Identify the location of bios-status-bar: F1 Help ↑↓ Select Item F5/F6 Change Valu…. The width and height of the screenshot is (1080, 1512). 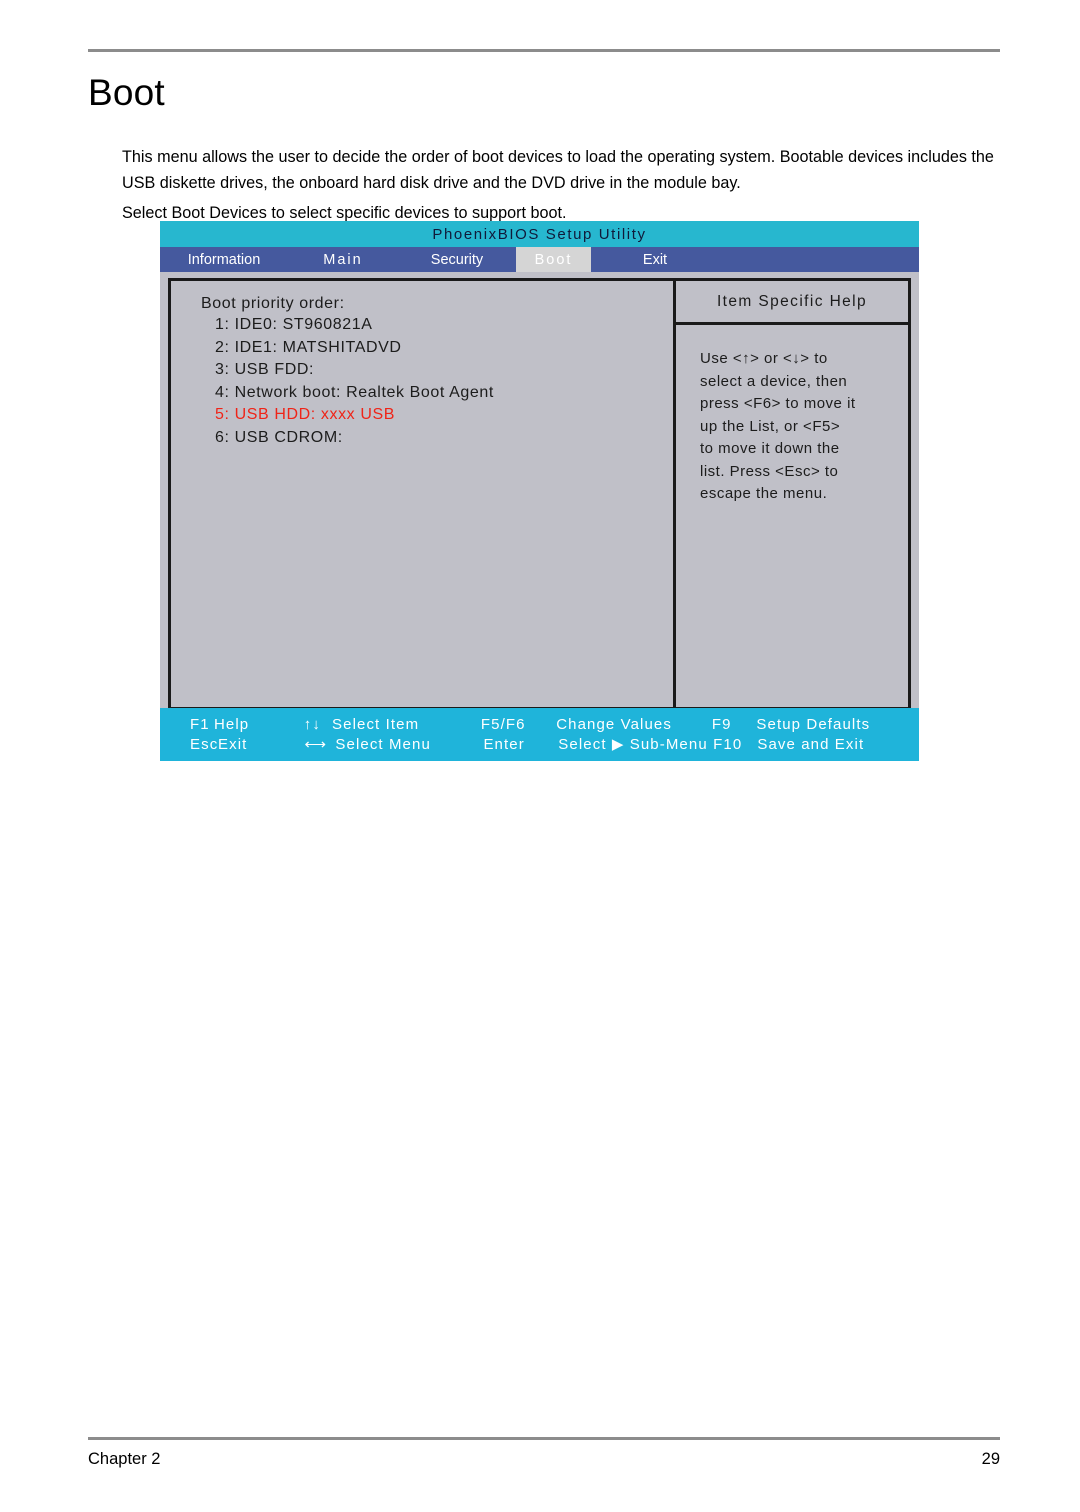
(539, 734).